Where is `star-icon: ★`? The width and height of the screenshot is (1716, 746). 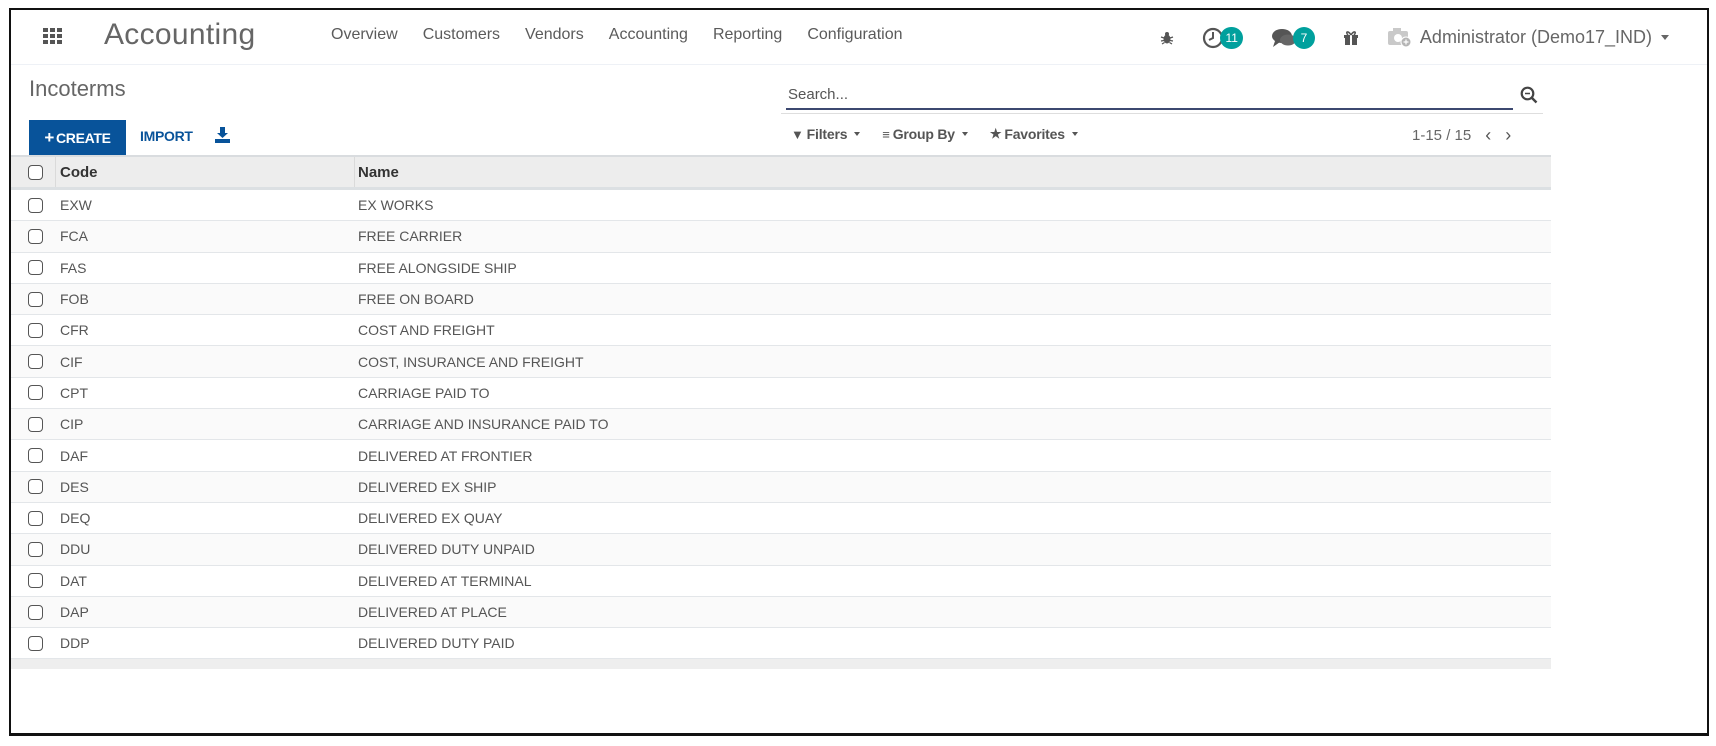
star-icon: ★ is located at coordinates (995, 133).